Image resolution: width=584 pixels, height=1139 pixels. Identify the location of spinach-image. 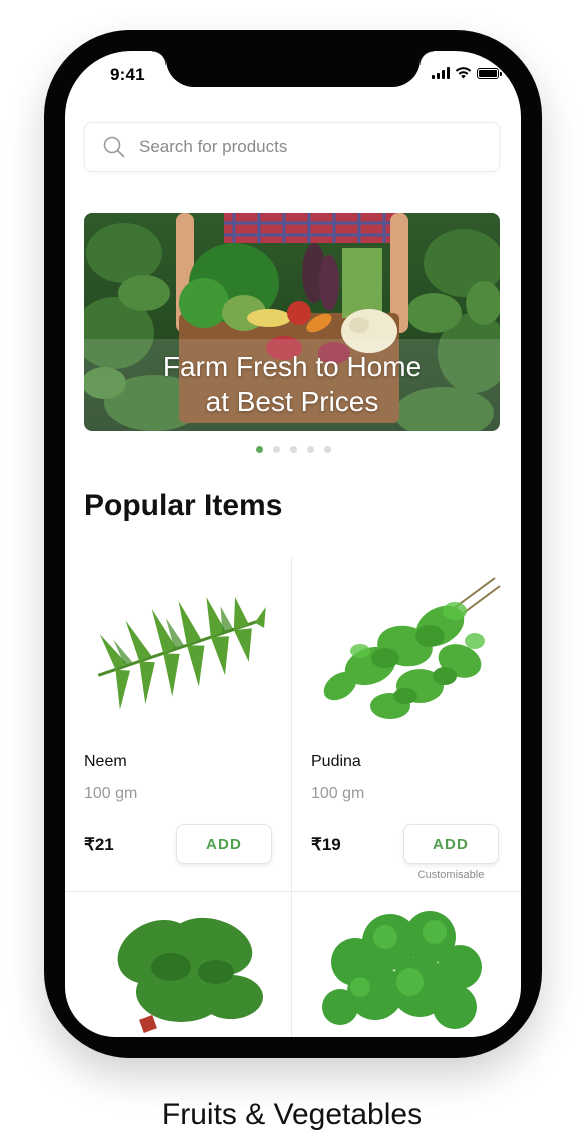
(190, 975).